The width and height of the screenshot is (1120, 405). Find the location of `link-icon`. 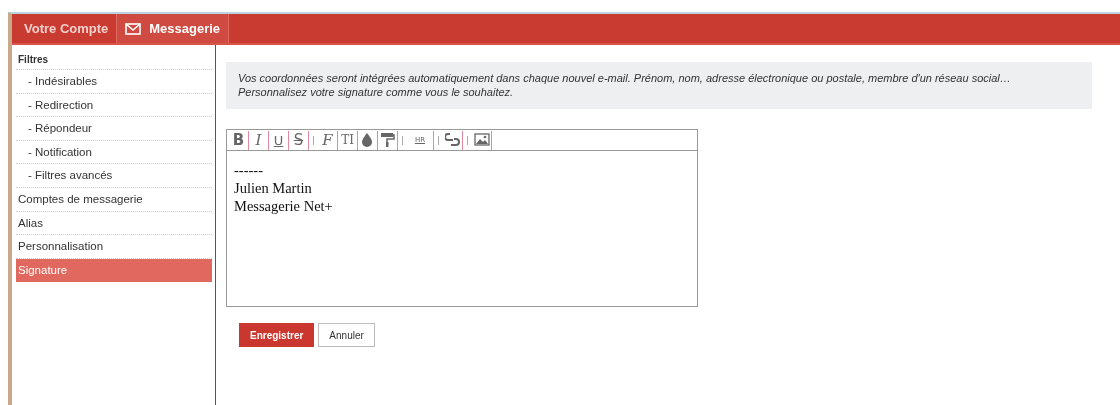

link-icon is located at coordinates (452, 140).